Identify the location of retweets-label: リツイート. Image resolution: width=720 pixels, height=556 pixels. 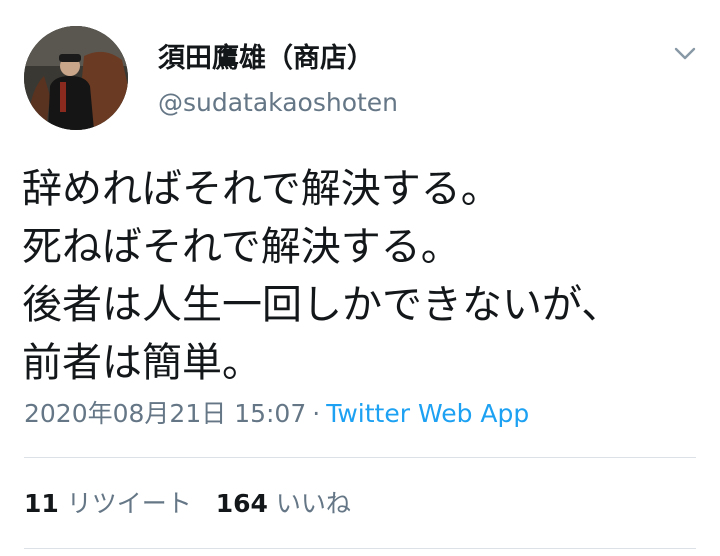
(129, 503).